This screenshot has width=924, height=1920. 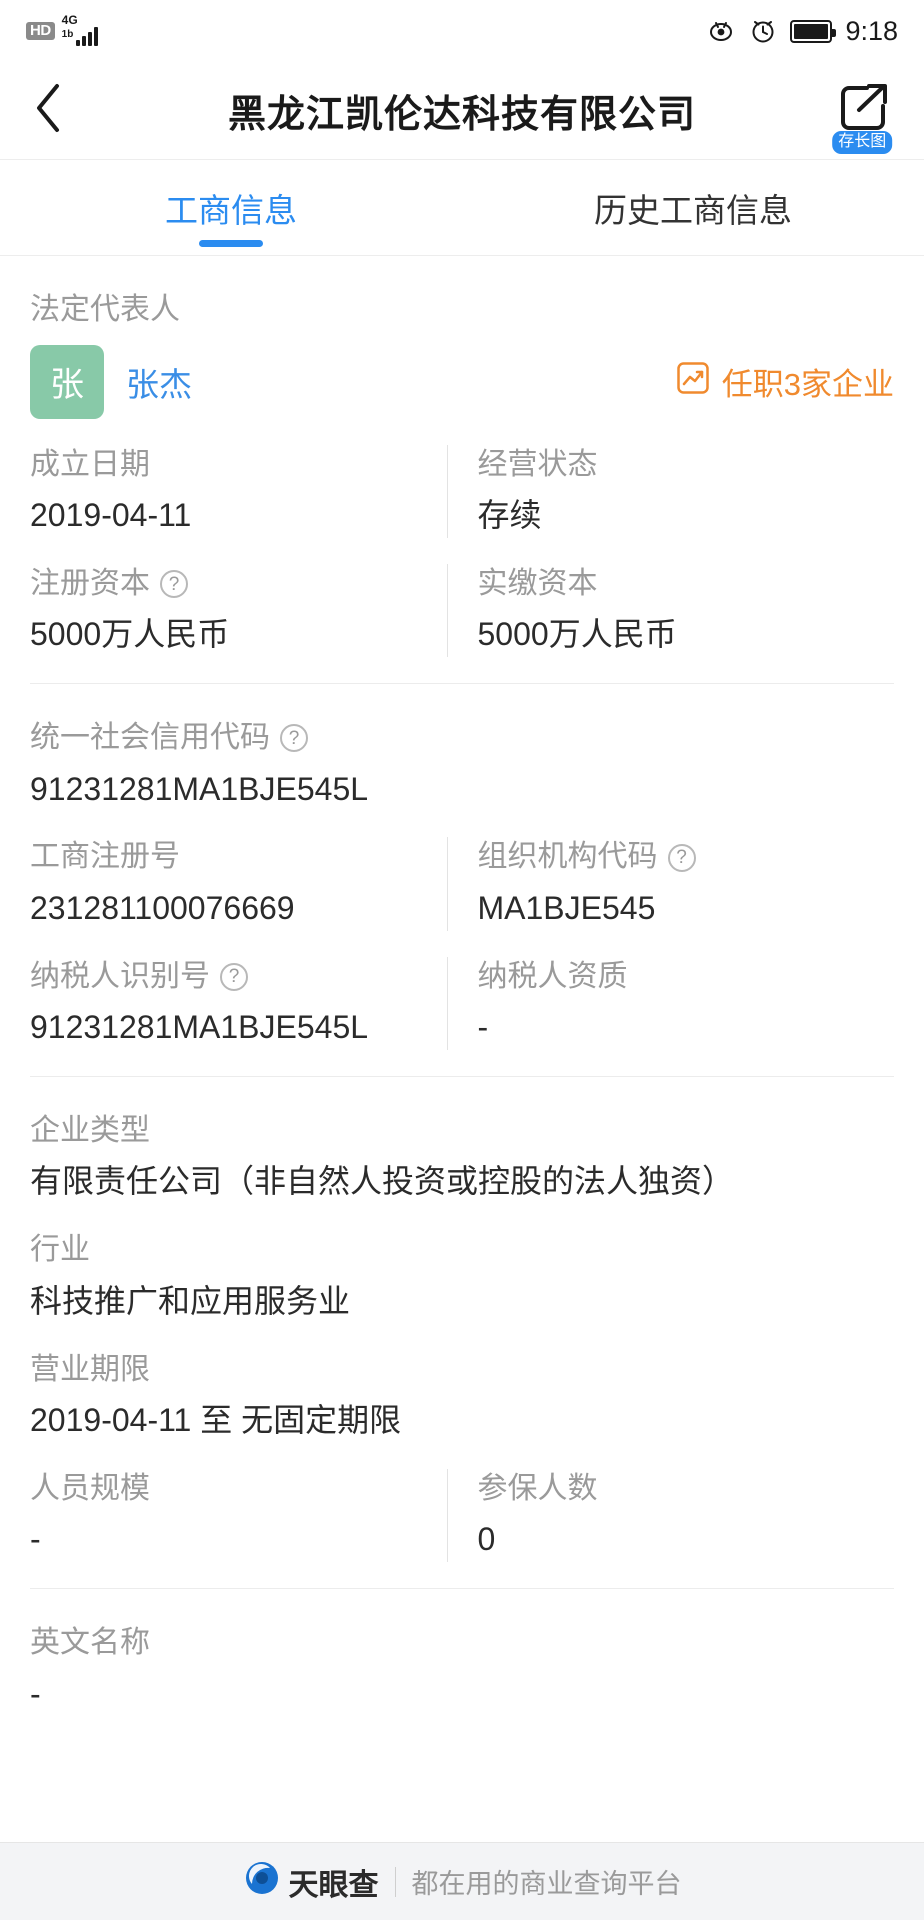 I want to click on tab-business-info: 工商信息, so click(x=231, y=207).